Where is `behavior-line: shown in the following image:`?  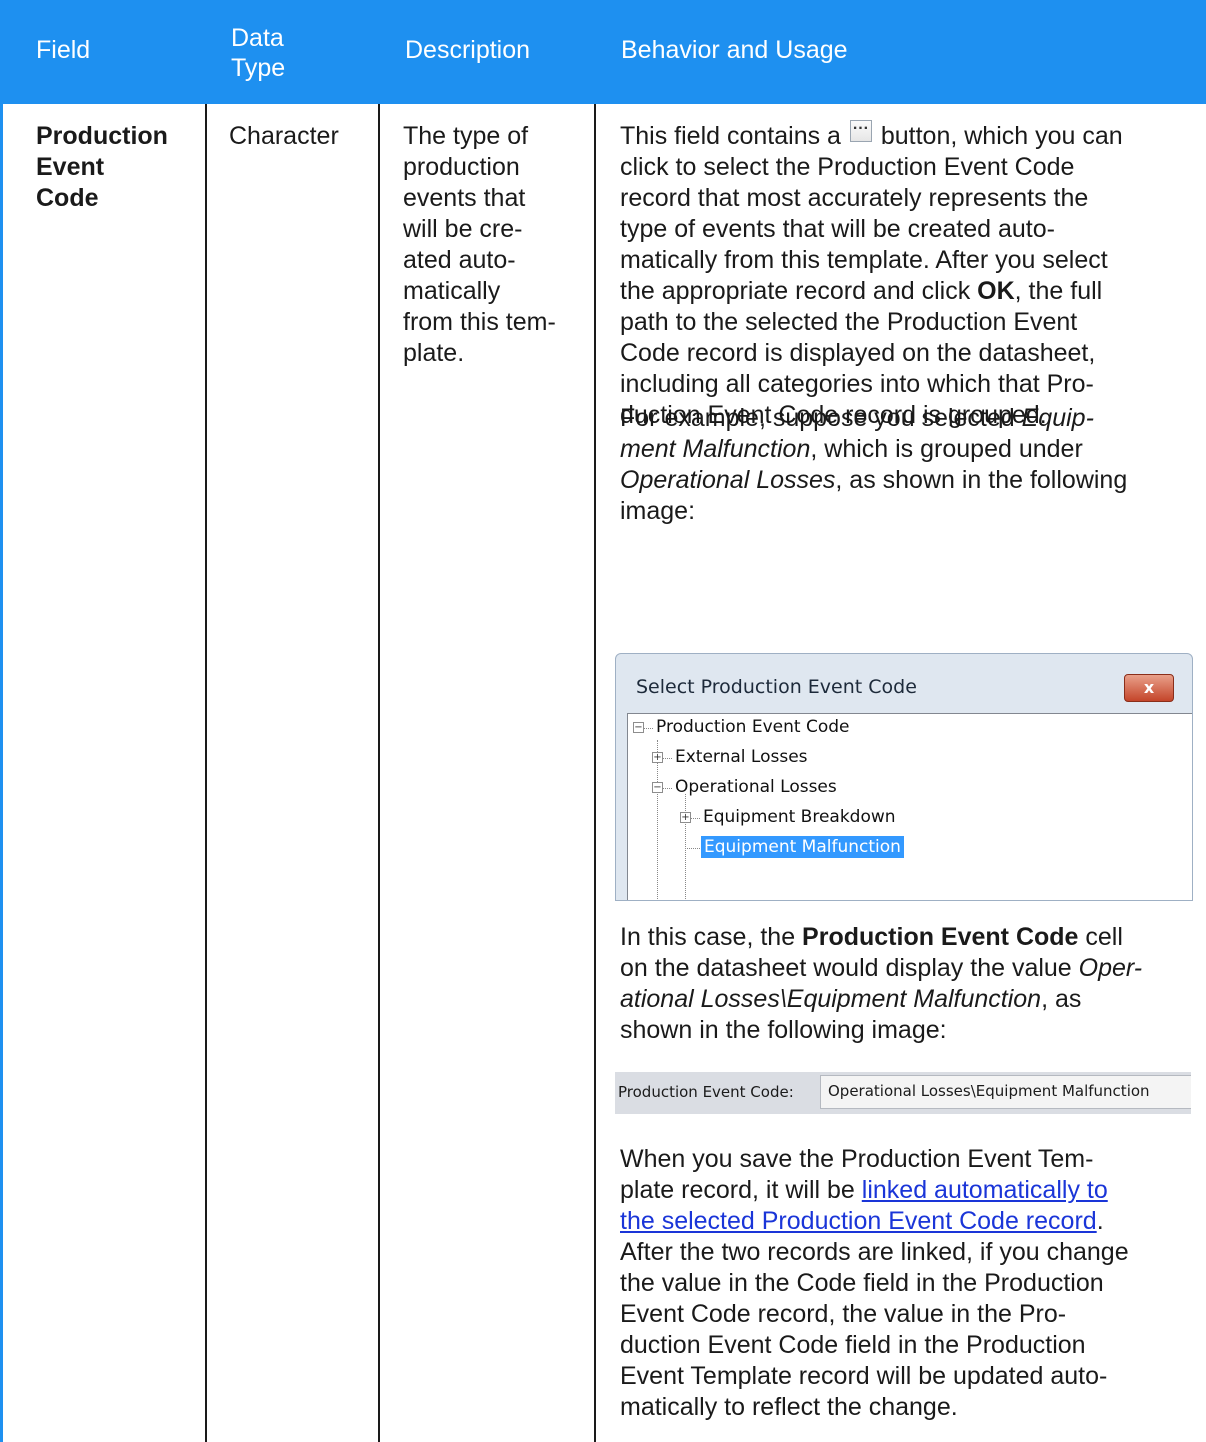 behavior-line: shown in the following image: is located at coordinates (783, 1030).